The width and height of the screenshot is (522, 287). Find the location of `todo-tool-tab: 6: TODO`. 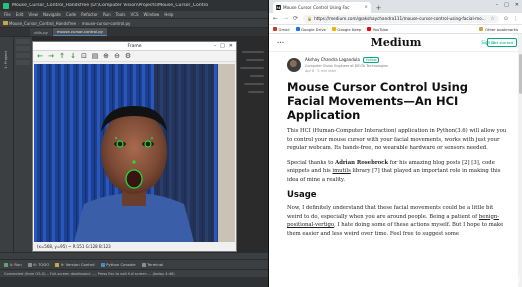

todo-tool-tab: 6: TODO is located at coordinates (38, 264).